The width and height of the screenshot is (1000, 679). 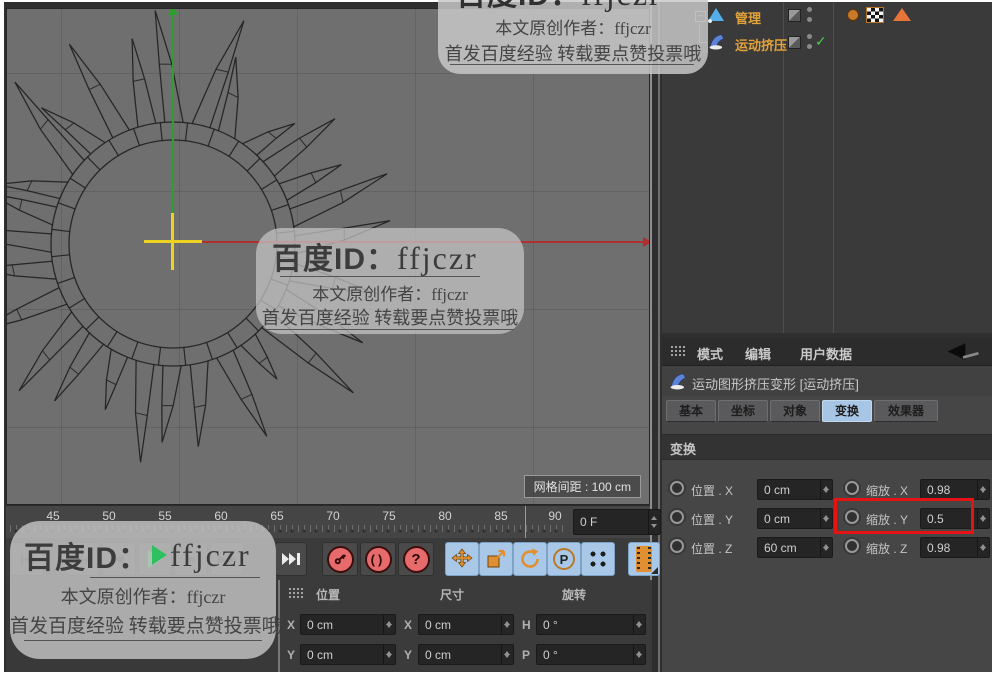 What do you see at coordinates (761, 44) in the screenshot?
I see `object-name: 运动挤压` at bounding box center [761, 44].